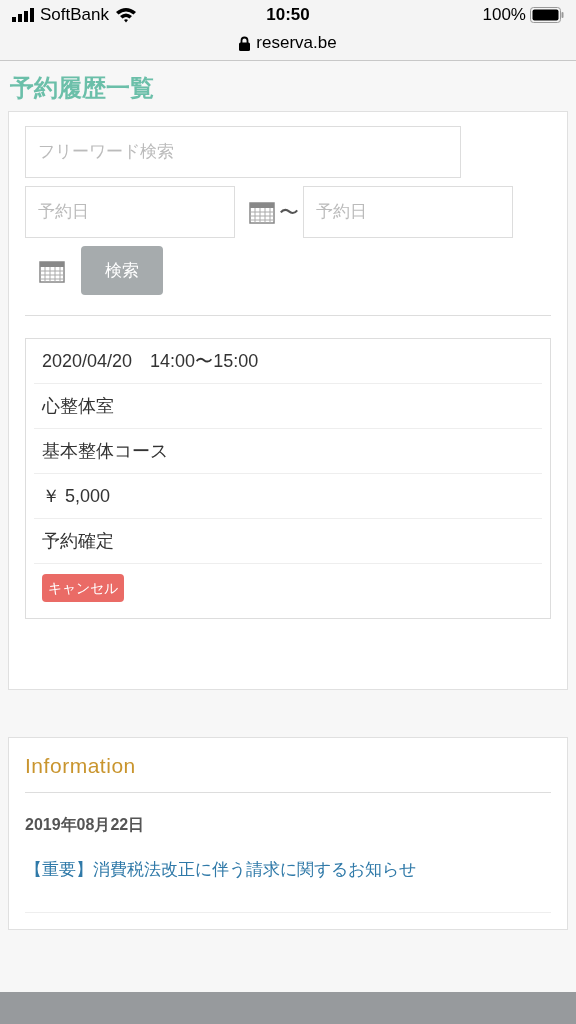  I want to click on cancel-button: キャンセル, so click(83, 588).